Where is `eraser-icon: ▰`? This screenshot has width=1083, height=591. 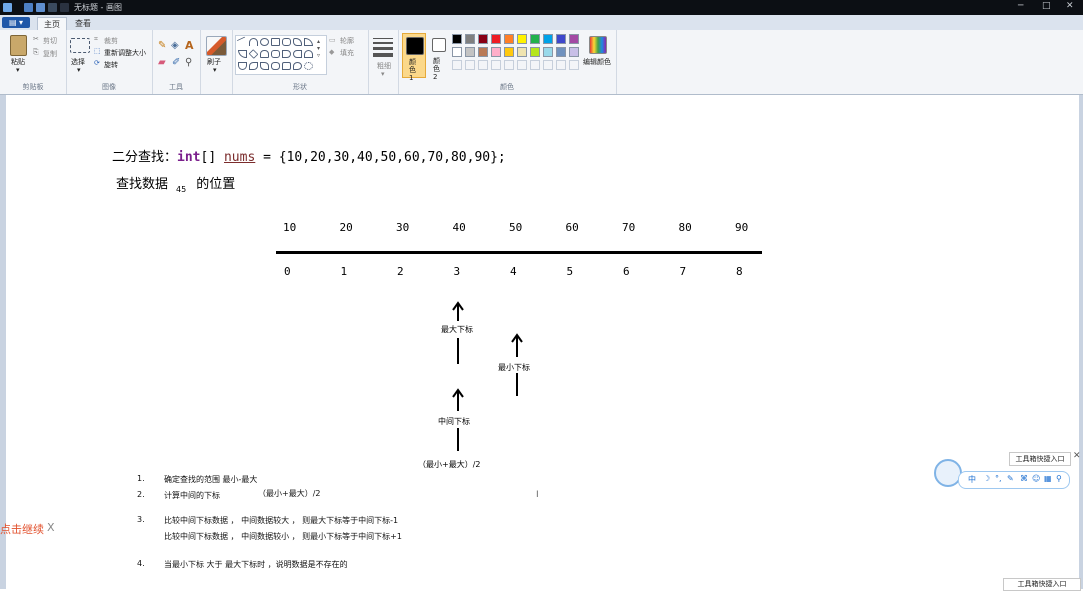
eraser-icon: ▰ is located at coordinates (162, 62).